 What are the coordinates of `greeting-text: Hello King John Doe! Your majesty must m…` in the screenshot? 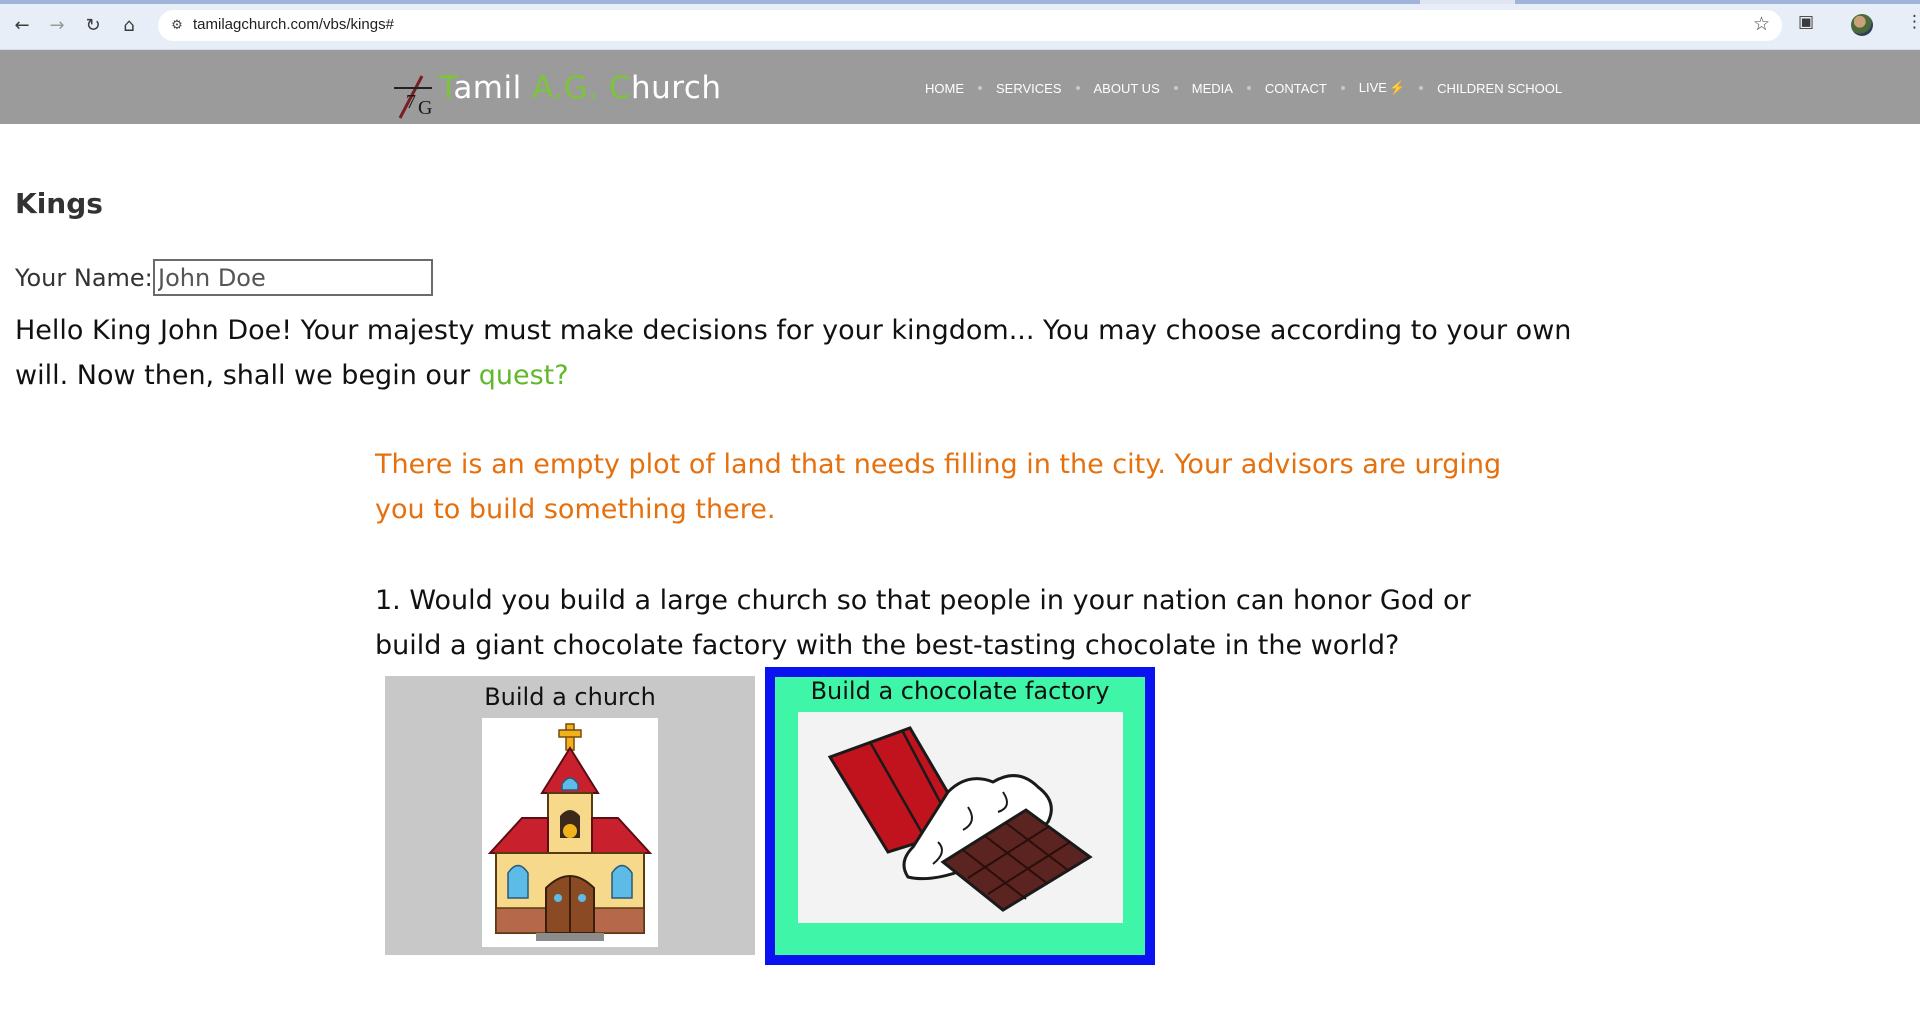 It's located at (795, 353).